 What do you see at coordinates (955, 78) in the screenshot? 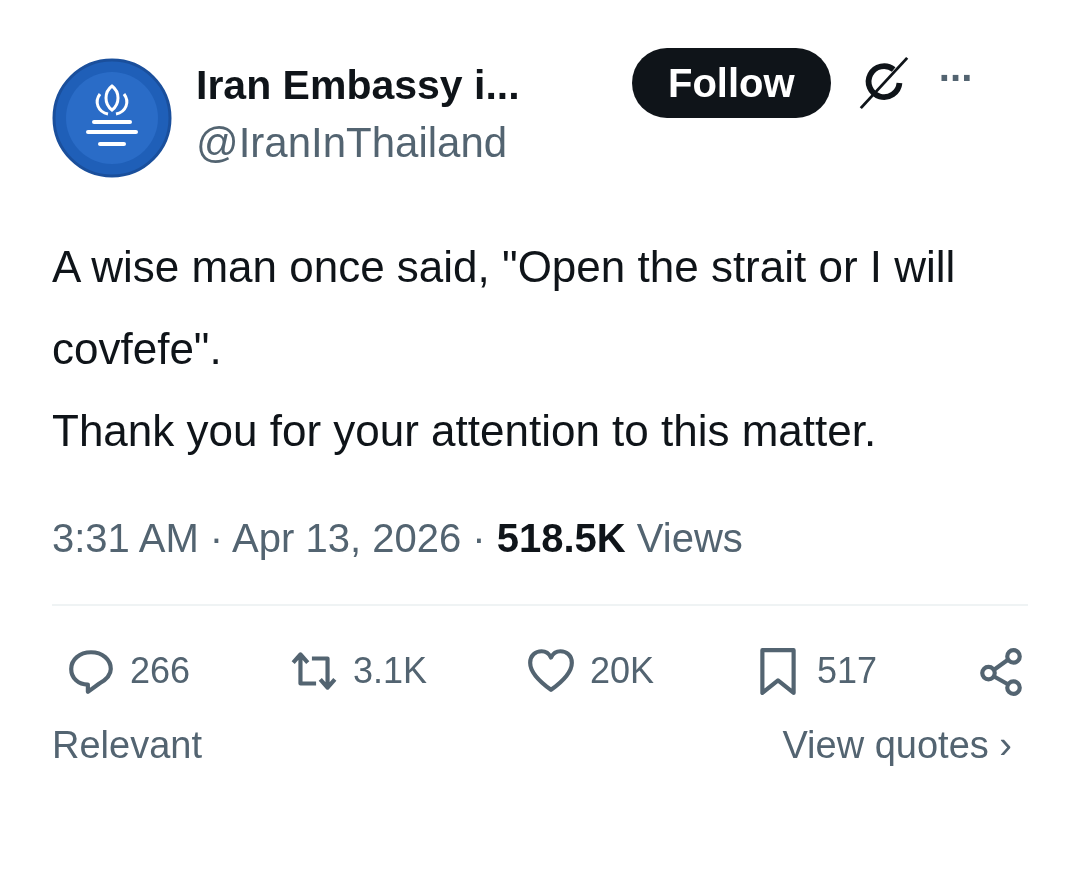
I see `more-button: ···` at bounding box center [955, 78].